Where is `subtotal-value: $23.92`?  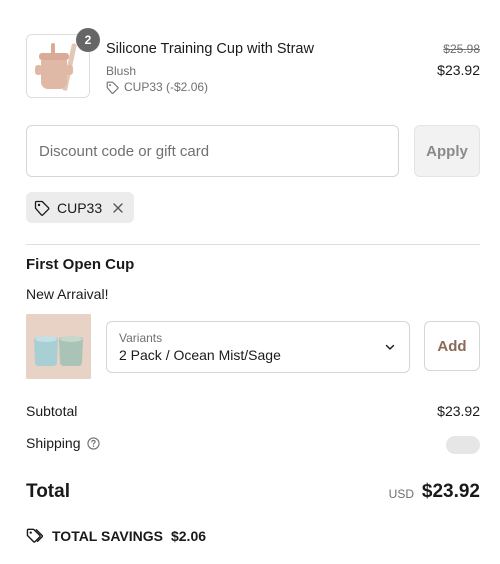 subtotal-value: $23.92 is located at coordinates (458, 411).